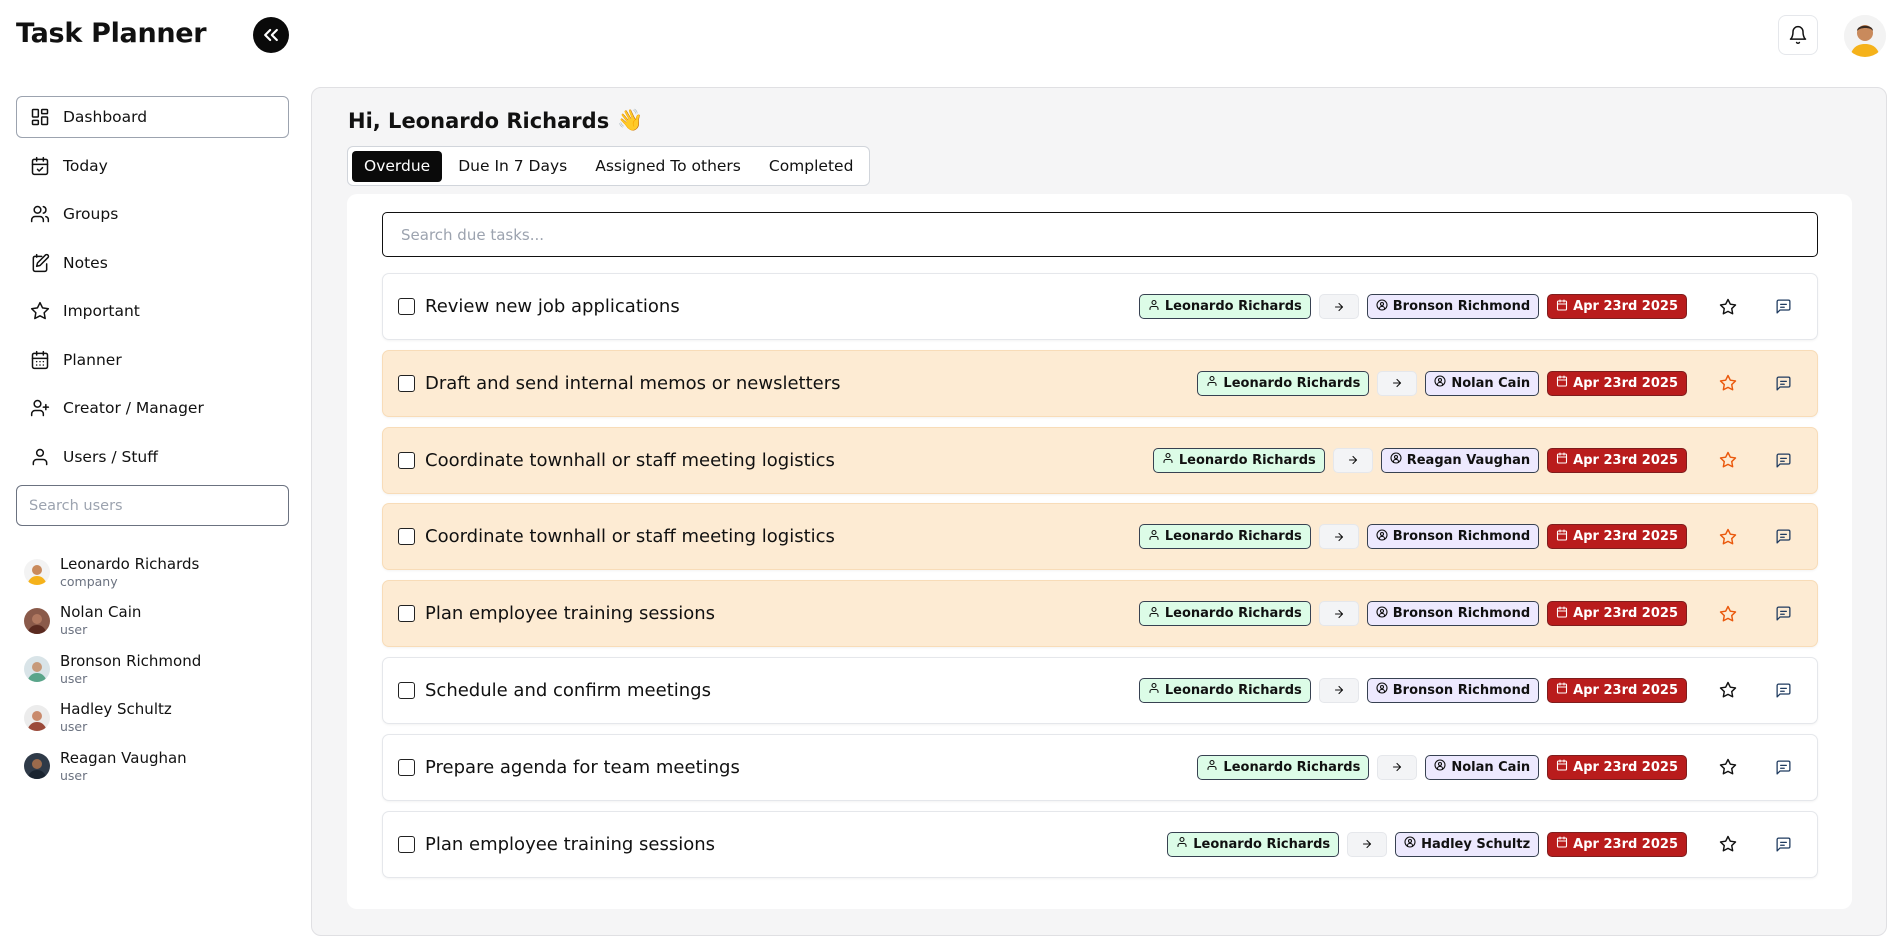 This screenshot has width=1898, height=941. What do you see at coordinates (152, 311) in the screenshot?
I see `sidebar-item-important: Important` at bounding box center [152, 311].